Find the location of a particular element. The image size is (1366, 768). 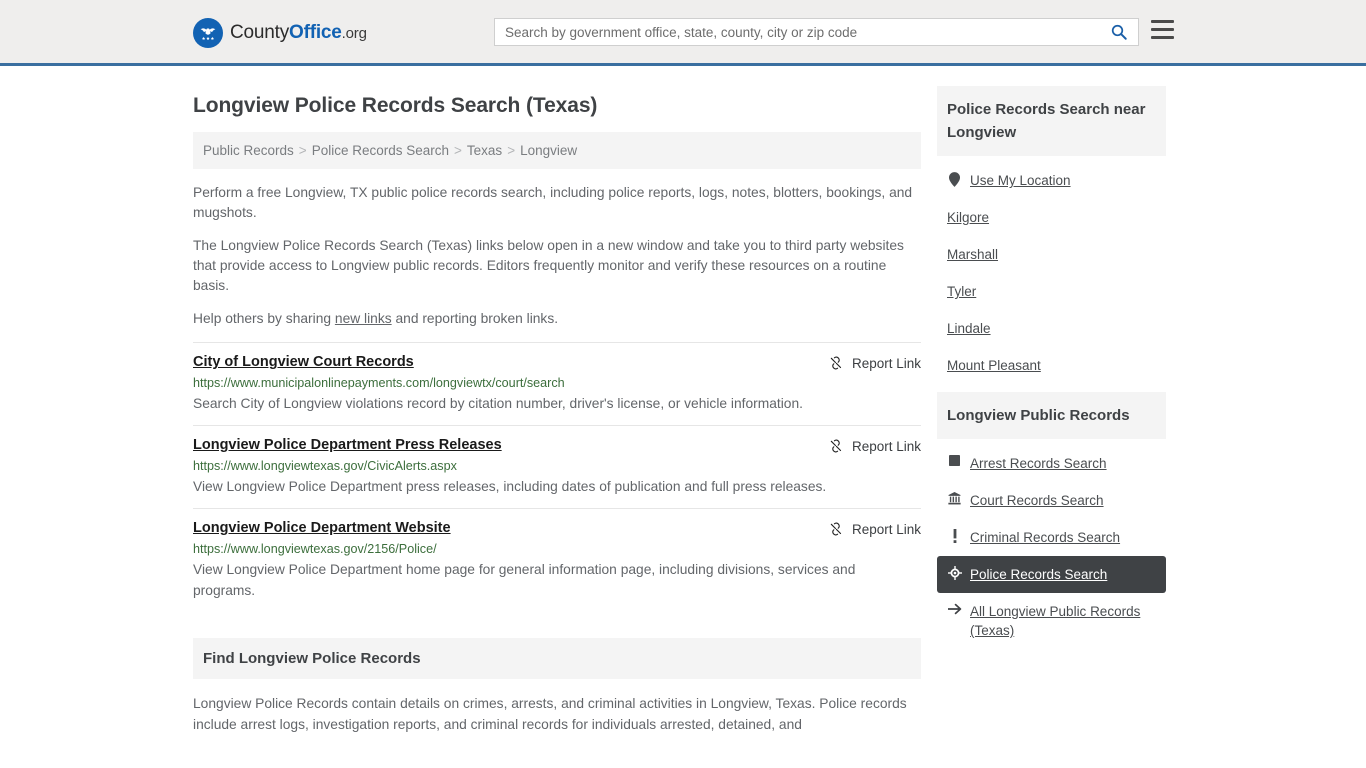

site-logo: CountyOffice.org is located at coordinates (280, 33).